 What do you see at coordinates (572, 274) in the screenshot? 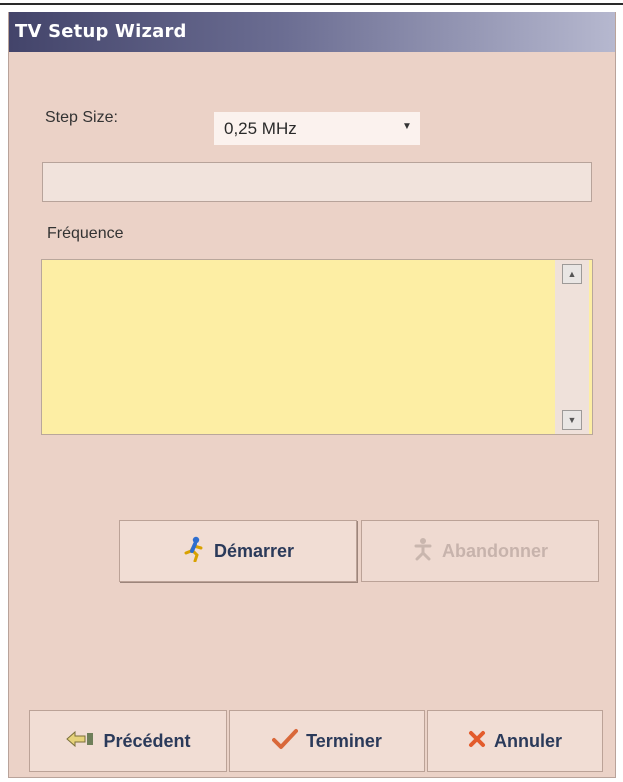
I see `scroll-up-icon: ▲` at bounding box center [572, 274].